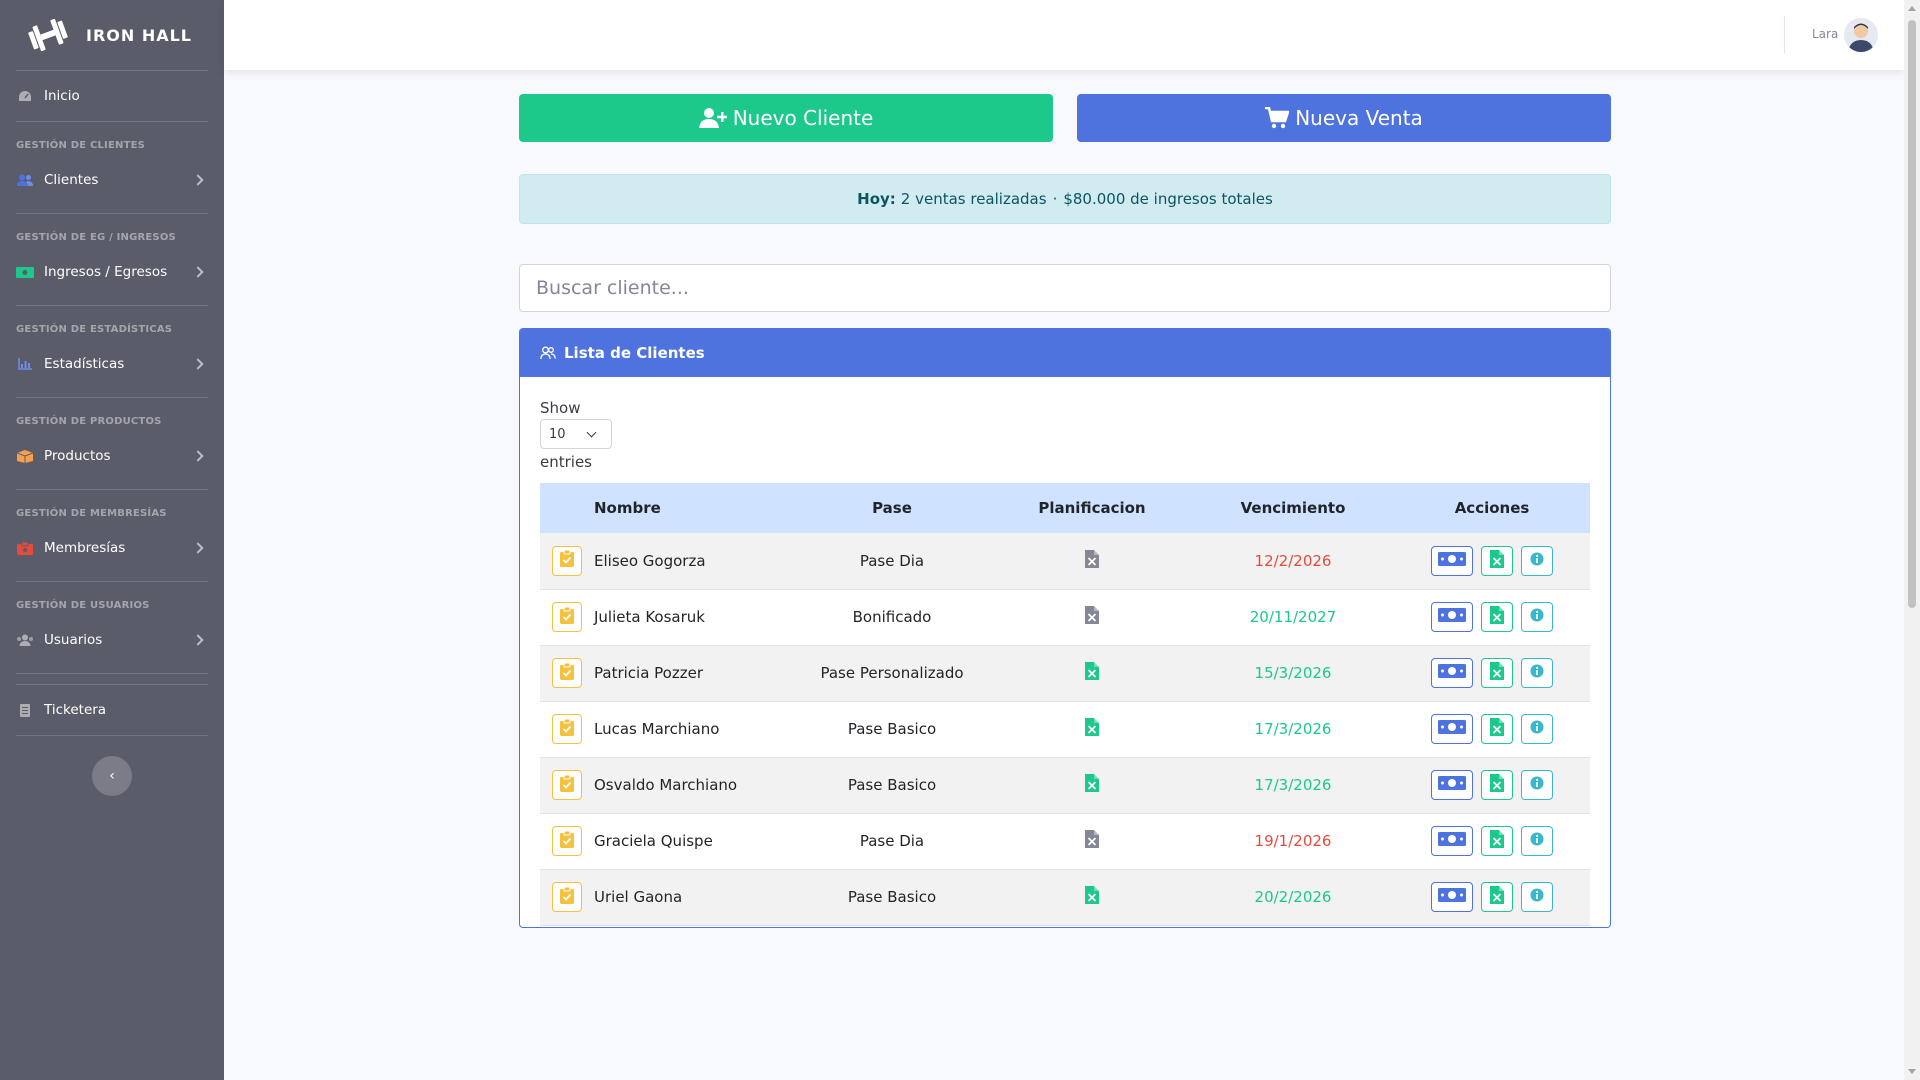 The height and width of the screenshot is (1080, 1920). I want to click on sidebar-item-usuarios: Usuarios, so click(112, 640).